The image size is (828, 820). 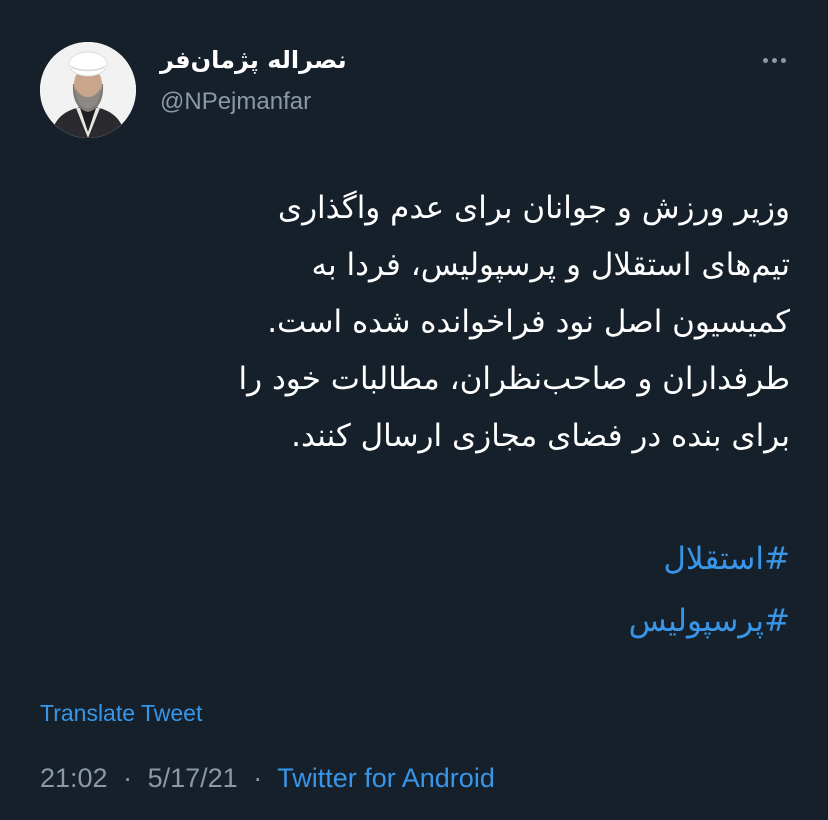 I want to click on tweet-line: طرفداران و صاحب‌نظران، مطالبات خود را, so click(x=514, y=379).